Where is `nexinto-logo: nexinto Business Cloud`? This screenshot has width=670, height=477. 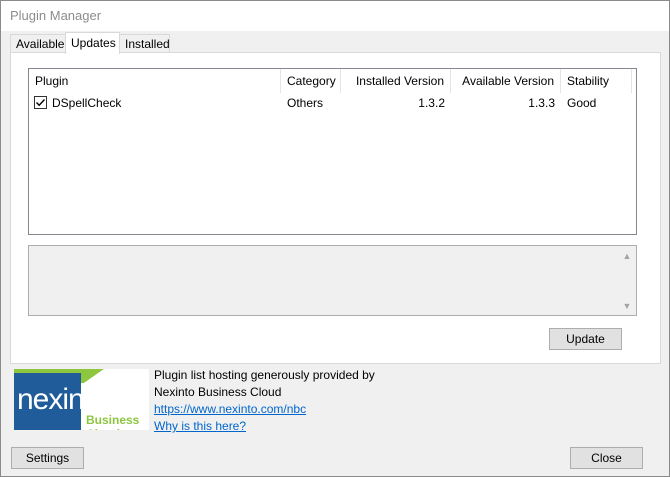 nexinto-logo: nexinto Business Cloud is located at coordinates (81, 399).